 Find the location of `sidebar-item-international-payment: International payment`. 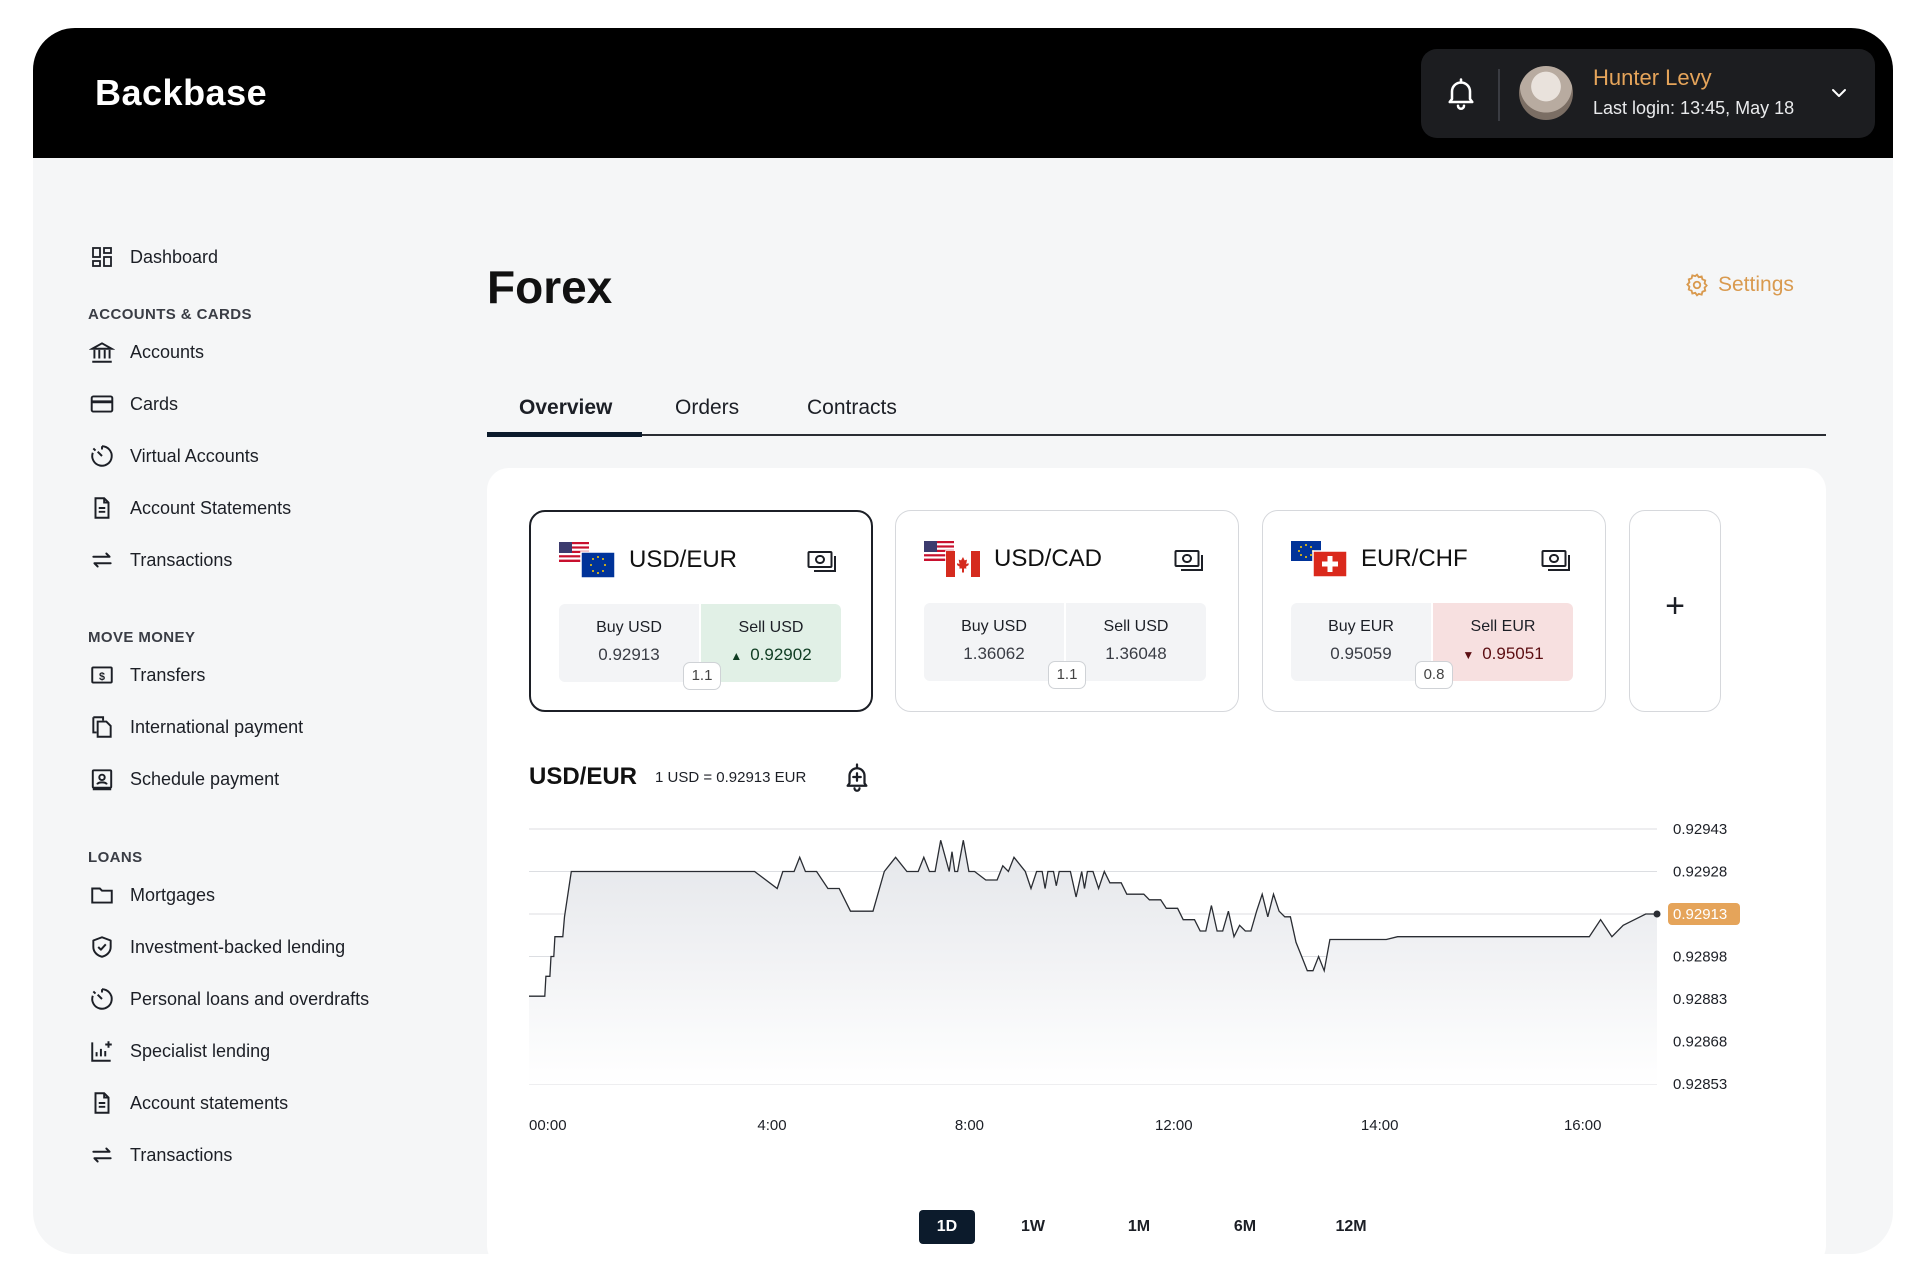

sidebar-item-international-payment: International payment is located at coordinates (195, 727).